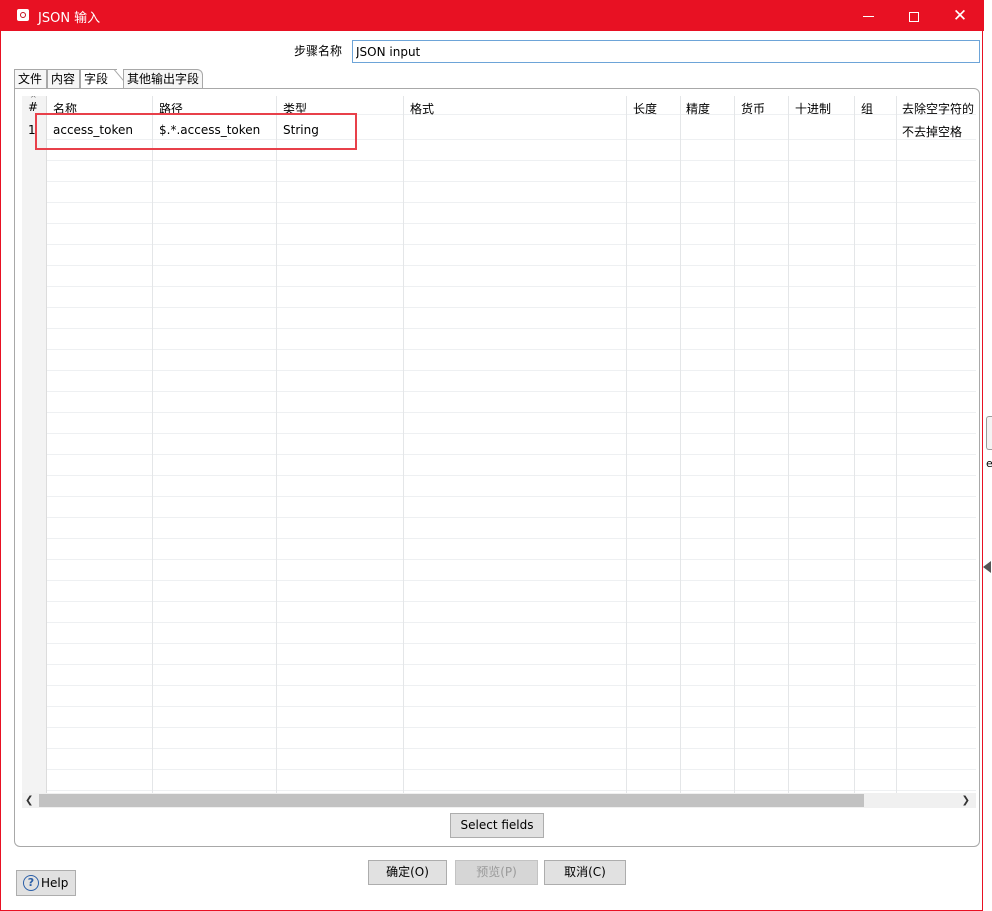 The width and height of the screenshot is (992, 911). What do you see at coordinates (295, 108) in the screenshot?
I see `column-header-type: 类型` at bounding box center [295, 108].